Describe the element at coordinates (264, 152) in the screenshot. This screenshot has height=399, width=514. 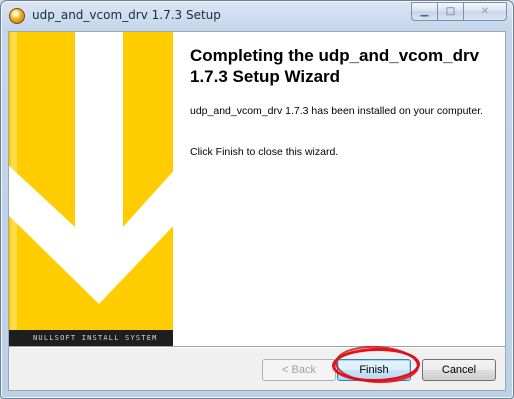
I see `finish-instruction: Click Finish to close this wizard.` at that location.